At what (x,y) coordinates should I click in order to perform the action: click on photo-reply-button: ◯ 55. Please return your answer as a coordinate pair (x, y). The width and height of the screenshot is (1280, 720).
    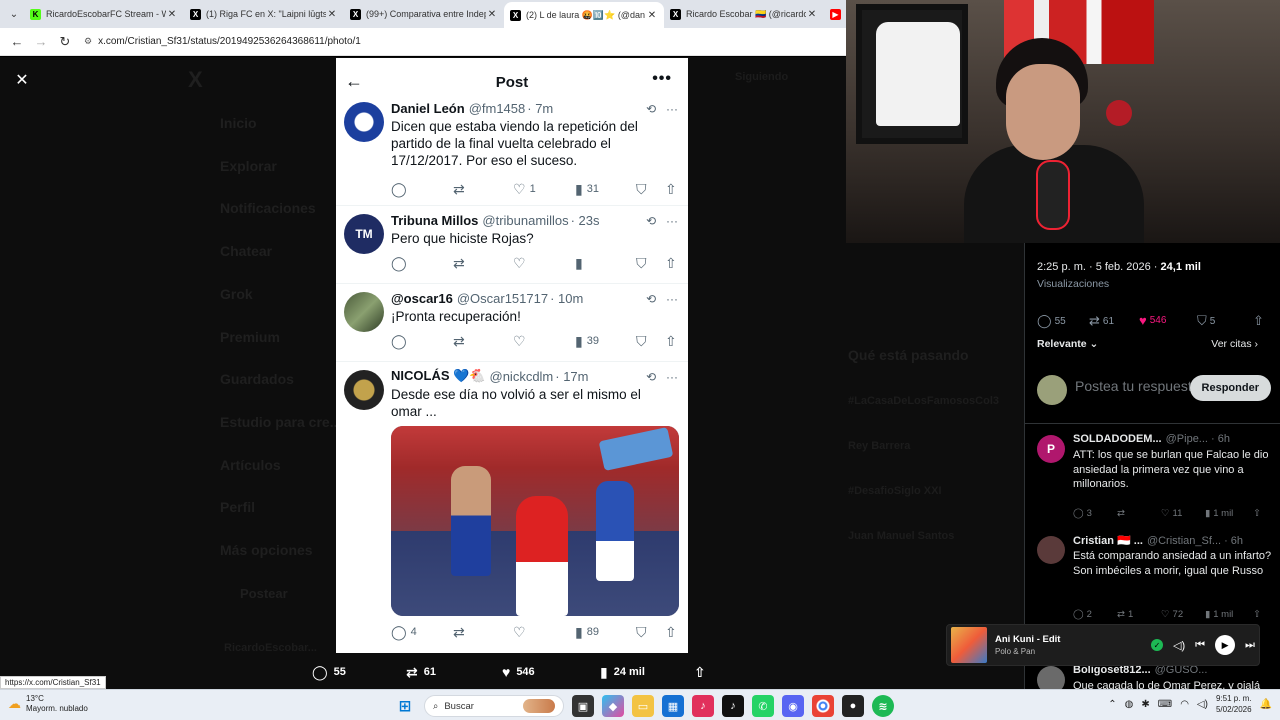
    Looking at the image, I should click on (329, 672).